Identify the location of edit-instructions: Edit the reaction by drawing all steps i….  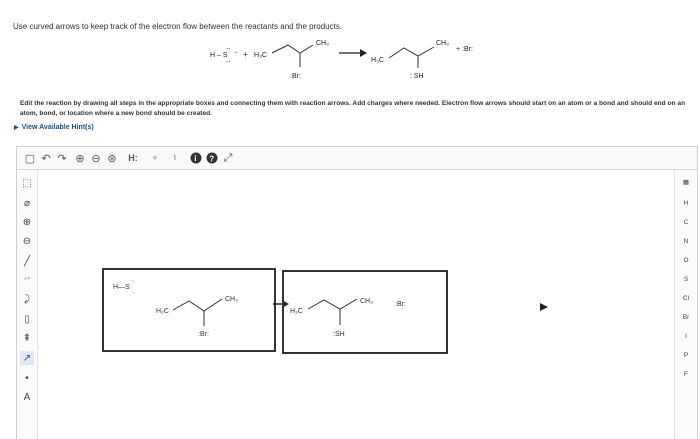
(353, 108).